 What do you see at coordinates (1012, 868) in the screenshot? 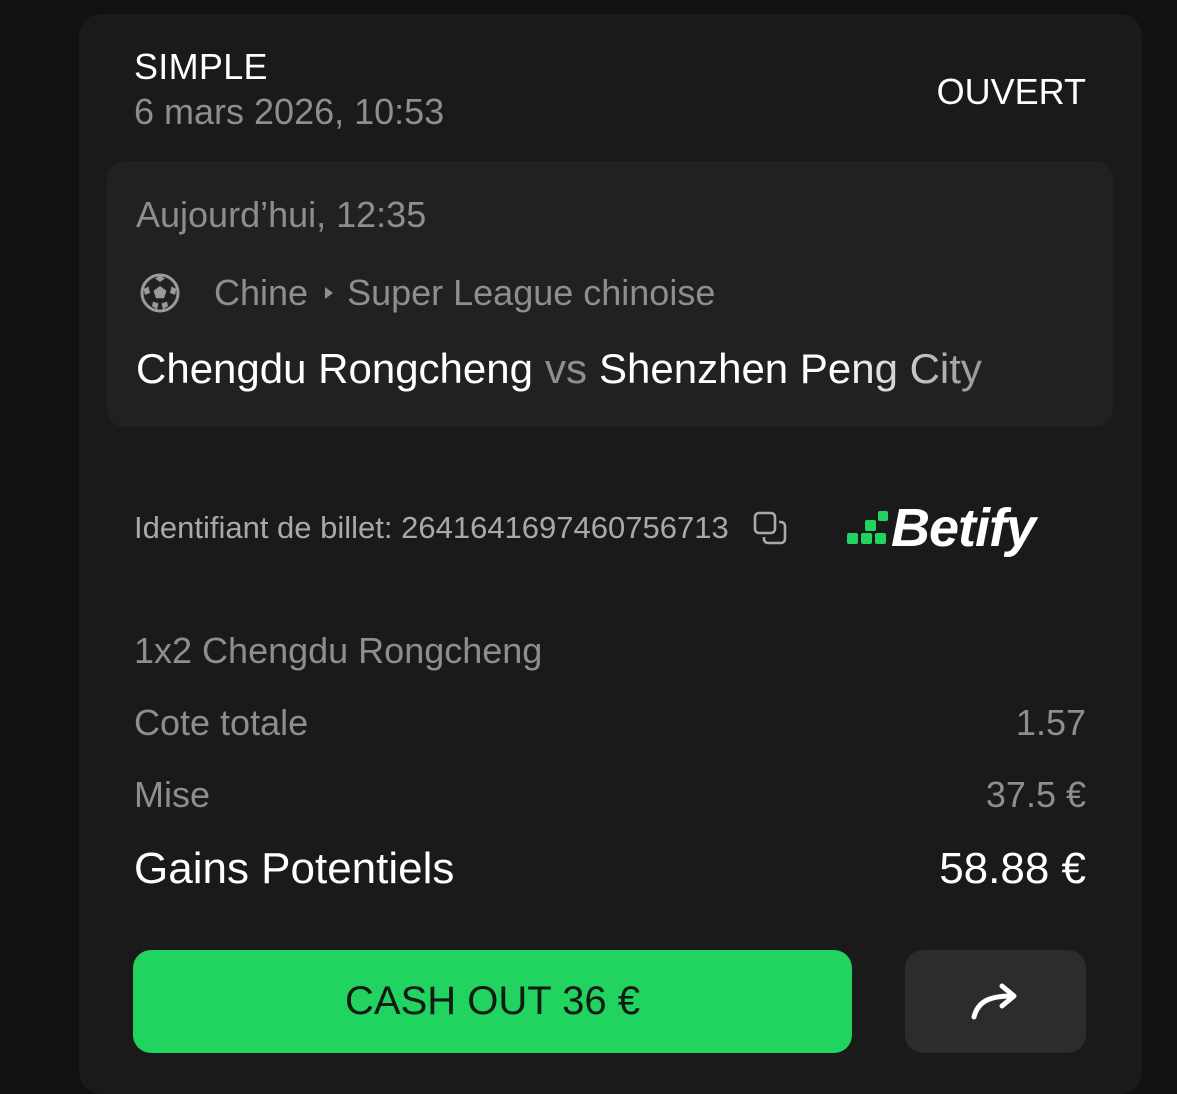
I see `potential-gains-value: 58.88 €` at bounding box center [1012, 868].